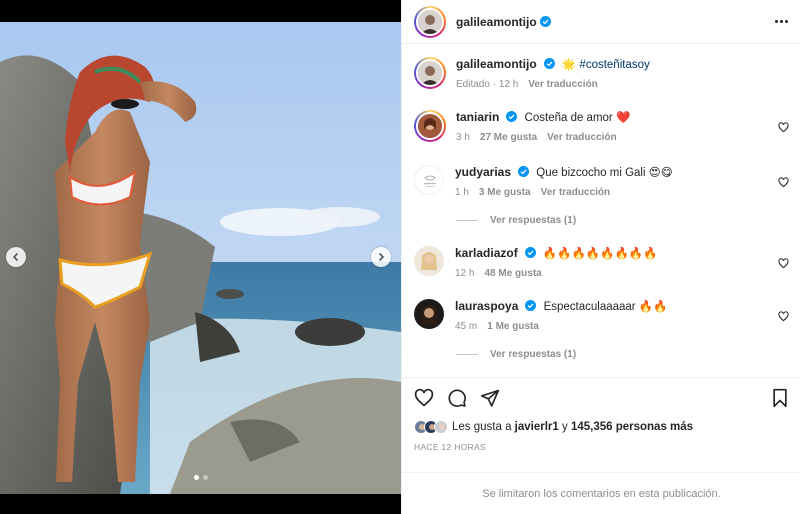 The width and height of the screenshot is (800, 514). What do you see at coordinates (463, 137) in the screenshot?
I see `comment-time: 3 h` at bounding box center [463, 137].